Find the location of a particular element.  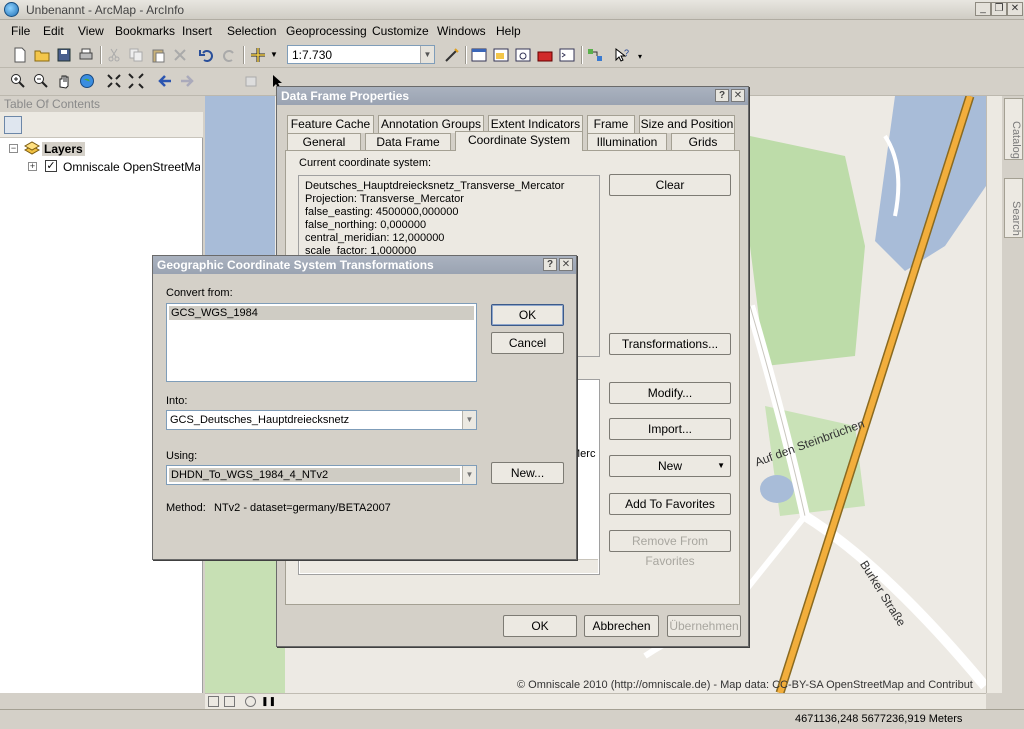

fixed-zoom-in-icon is located at coordinates (114, 81).